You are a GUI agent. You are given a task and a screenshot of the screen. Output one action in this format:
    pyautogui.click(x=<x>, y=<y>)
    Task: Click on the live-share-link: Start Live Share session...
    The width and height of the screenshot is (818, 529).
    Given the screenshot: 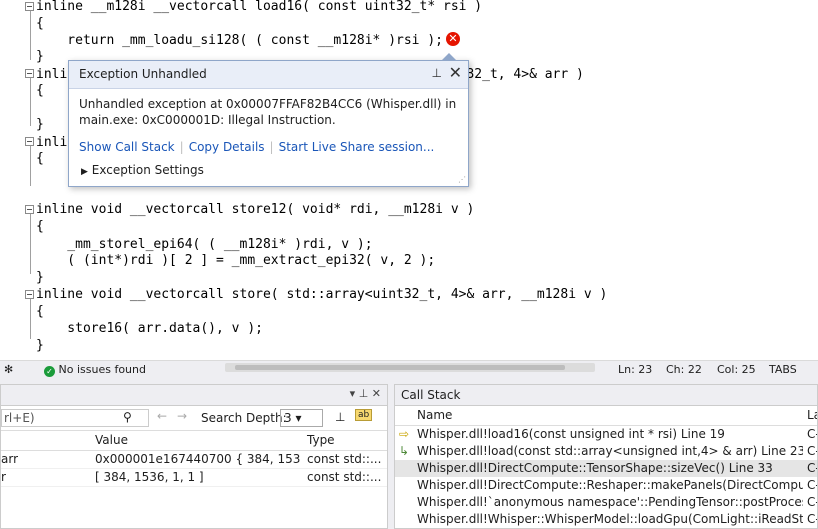 What is the action you would take?
    pyautogui.click(x=357, y=147)
    